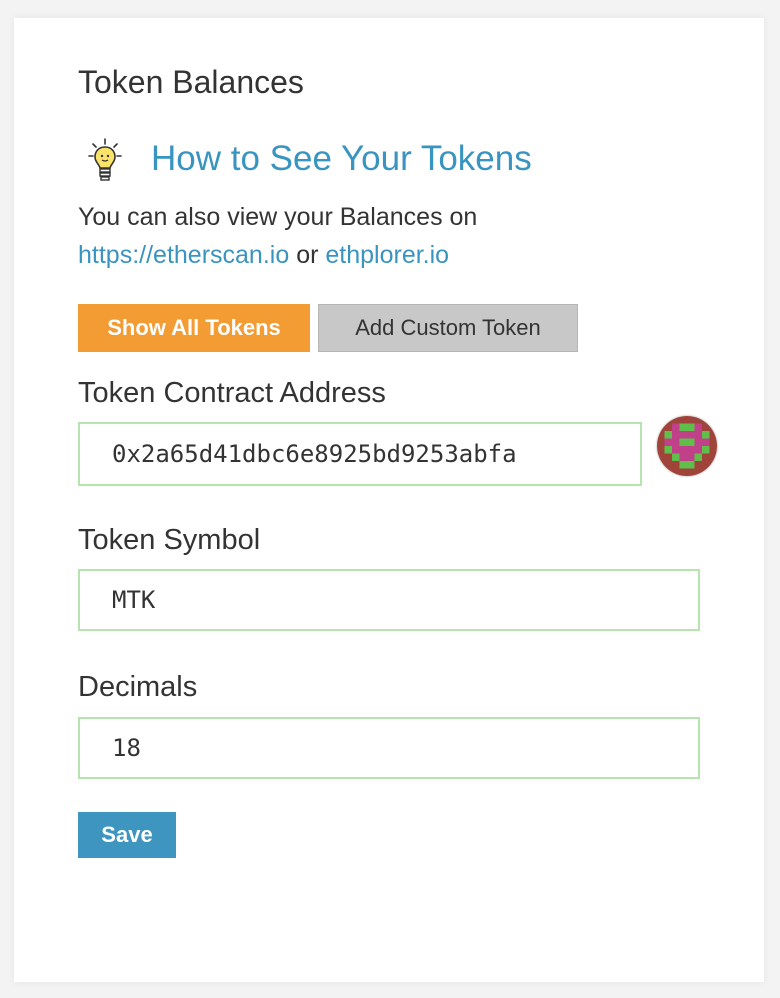 This screenshot has width=780, height=998. I want to click on ethplorer-link: ethplorer.io, so click(387, 255).